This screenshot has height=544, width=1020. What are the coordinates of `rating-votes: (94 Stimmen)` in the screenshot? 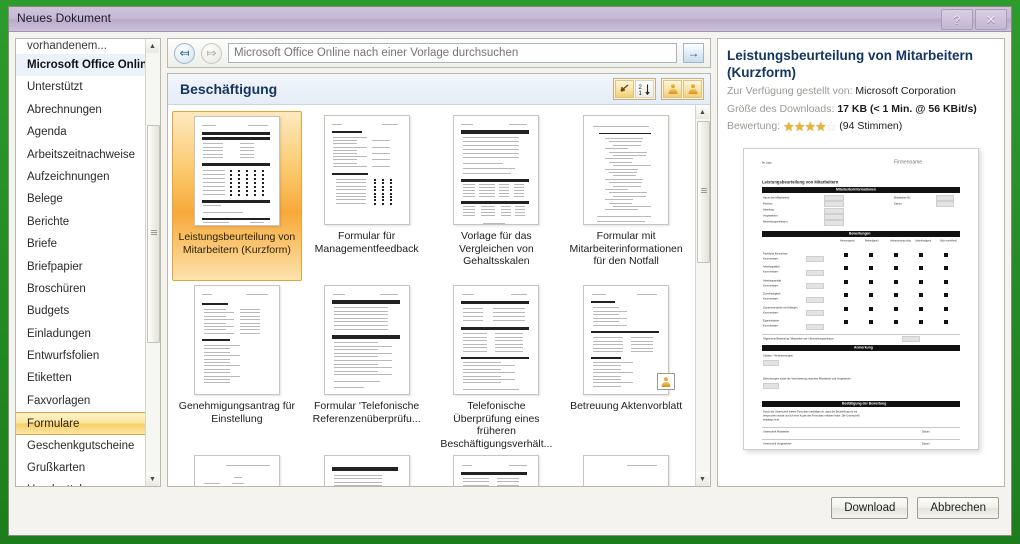 It's located at (871, 126).